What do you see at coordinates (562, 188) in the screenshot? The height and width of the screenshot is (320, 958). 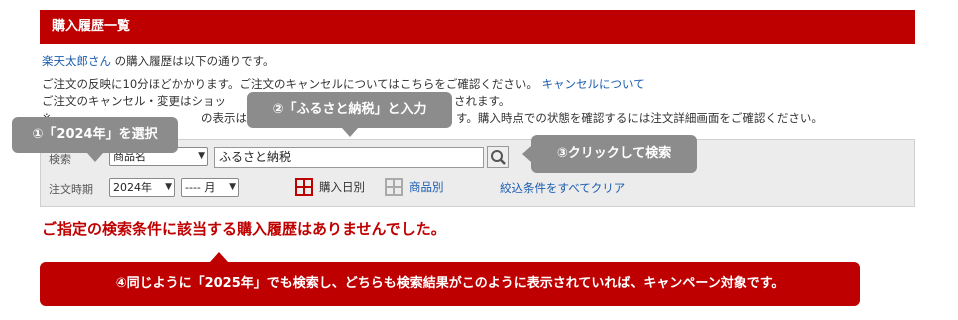 I see `clear-filters-link: 絞込条件をすべてクリア` at bounding box center [562, 188].